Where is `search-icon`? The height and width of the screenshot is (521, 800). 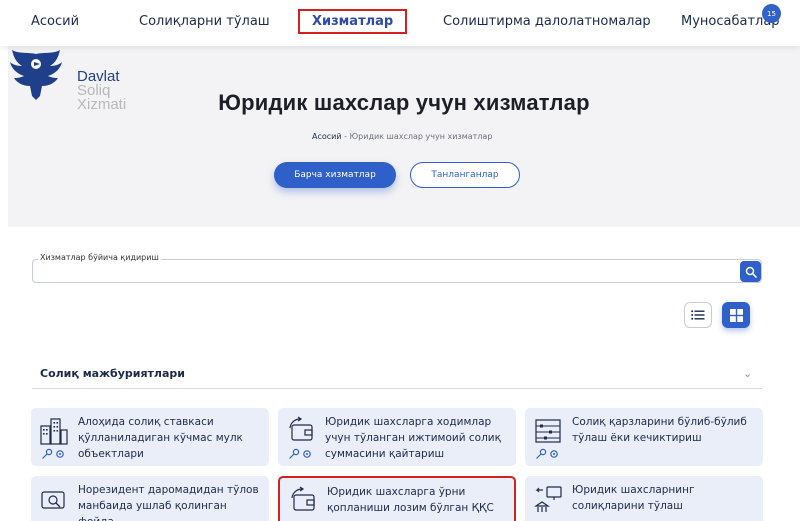
search-icon is located at coordinates (751, 272).